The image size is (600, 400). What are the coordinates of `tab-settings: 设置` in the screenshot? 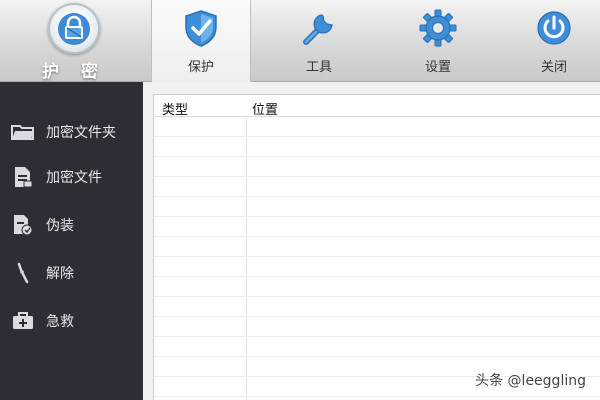 It's located at (438, 41).